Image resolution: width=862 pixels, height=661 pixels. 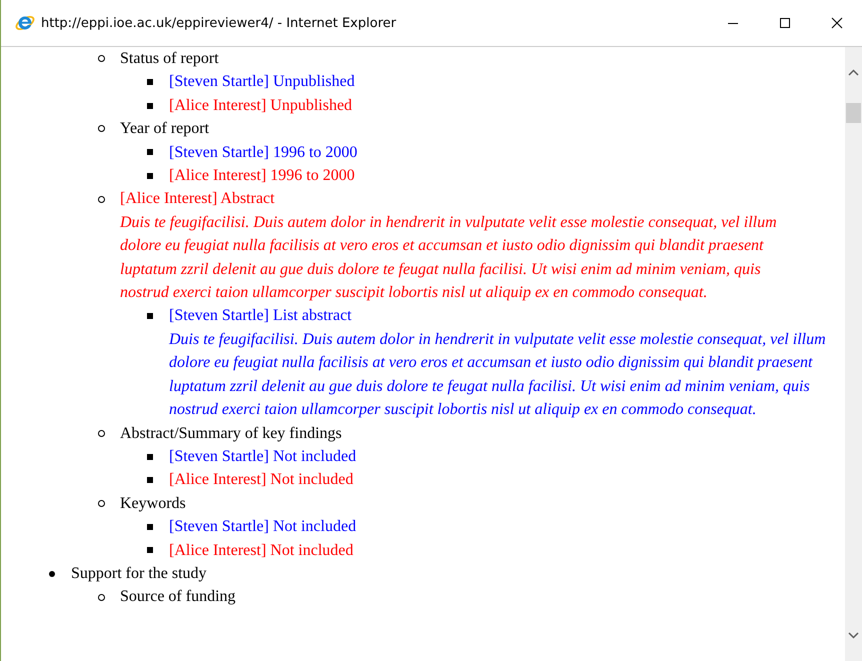 I want to click on scroll-up-icon, so click(x=853, y=72).